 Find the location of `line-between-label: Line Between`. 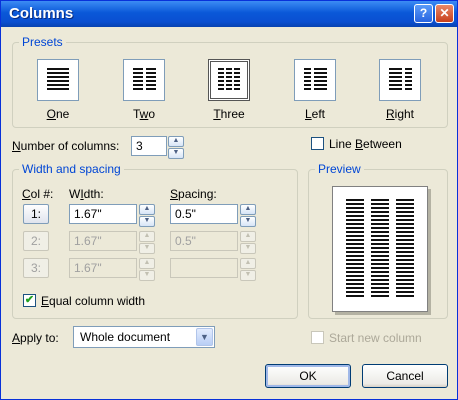

line-between-label: Line Between is located at coordinates (365, 144).